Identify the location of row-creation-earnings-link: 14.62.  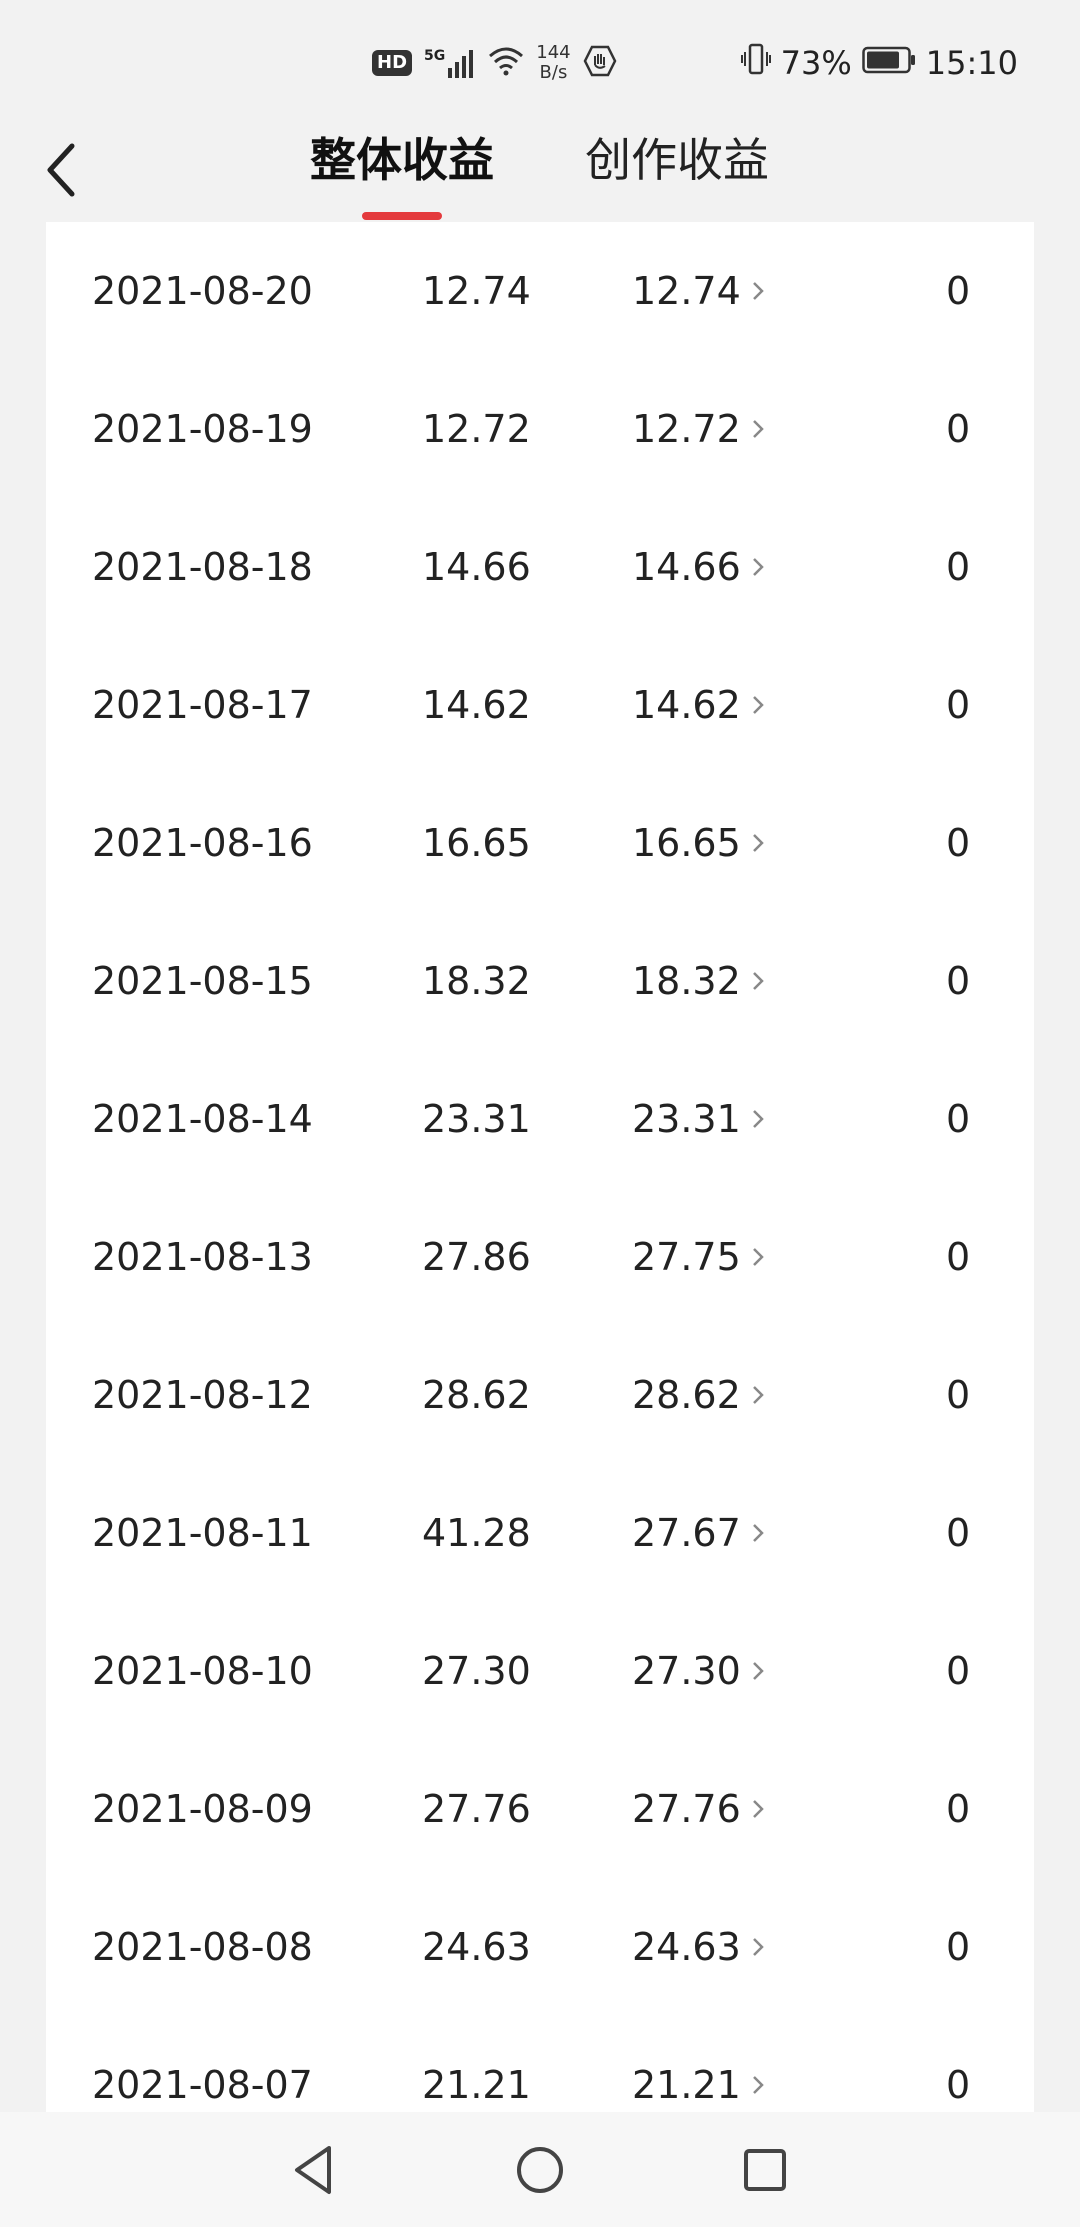
(698, 705).